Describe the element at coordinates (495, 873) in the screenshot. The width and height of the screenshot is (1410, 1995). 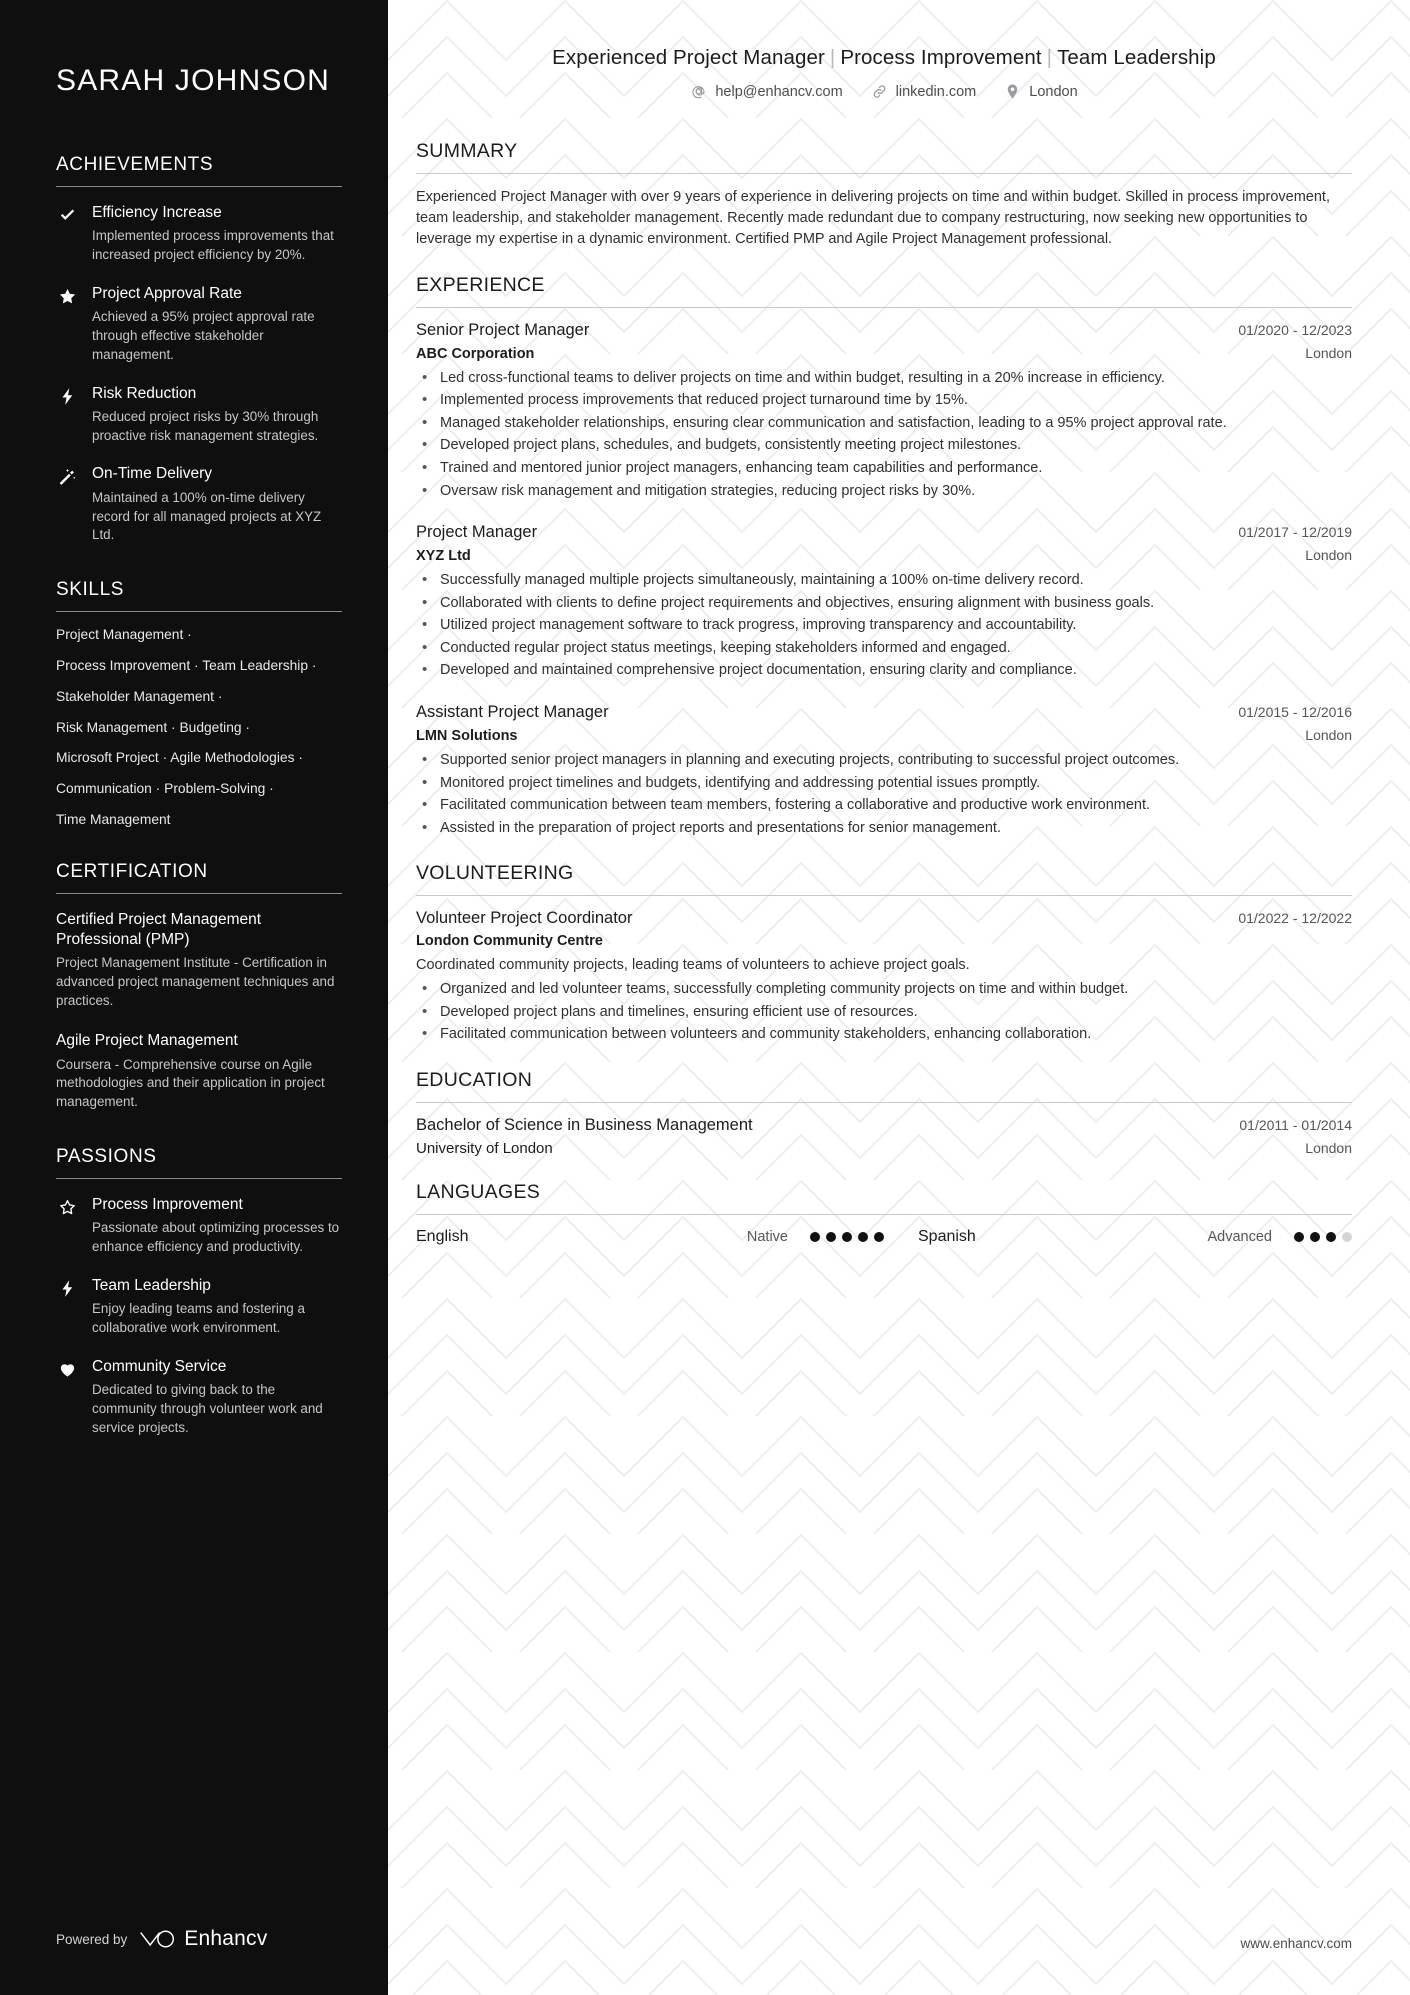
I see `volunteering-title: VOLUNTEERING` at that location.